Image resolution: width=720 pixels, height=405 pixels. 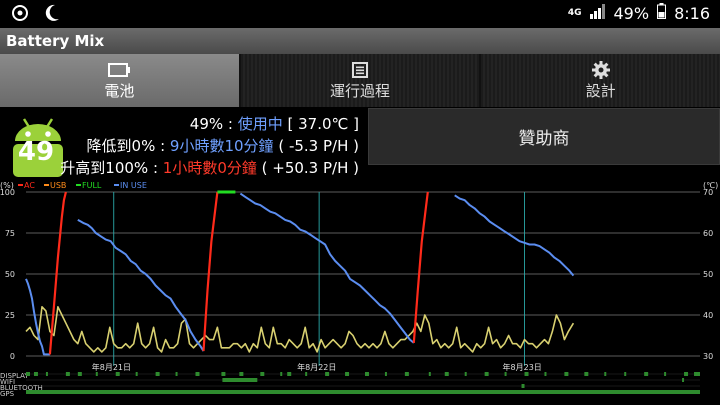 What do you see at coordinates (221, 146) in the screenshot?
I see `discharge-time: 9小時數10分鐘` at bounding box center [221, 146].